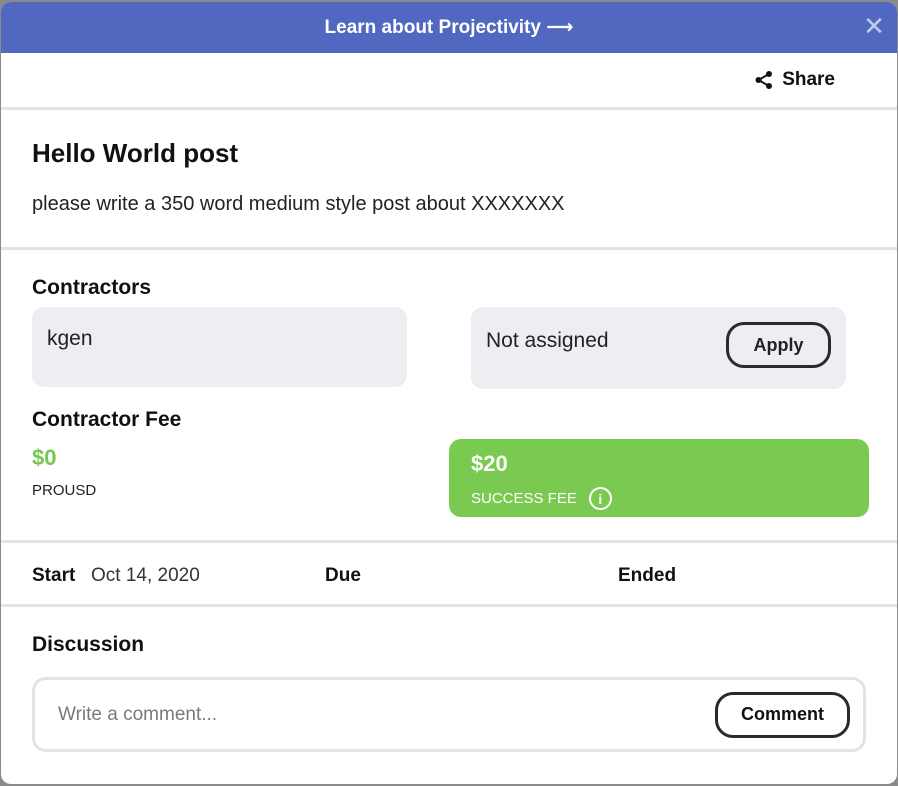 The image size is (898, 786). What do you see at coordinates (659, 478) in the screenshot?
I see `success-fee-card: $20 SUCCESS FEE i` at bounding box center [659, 478].